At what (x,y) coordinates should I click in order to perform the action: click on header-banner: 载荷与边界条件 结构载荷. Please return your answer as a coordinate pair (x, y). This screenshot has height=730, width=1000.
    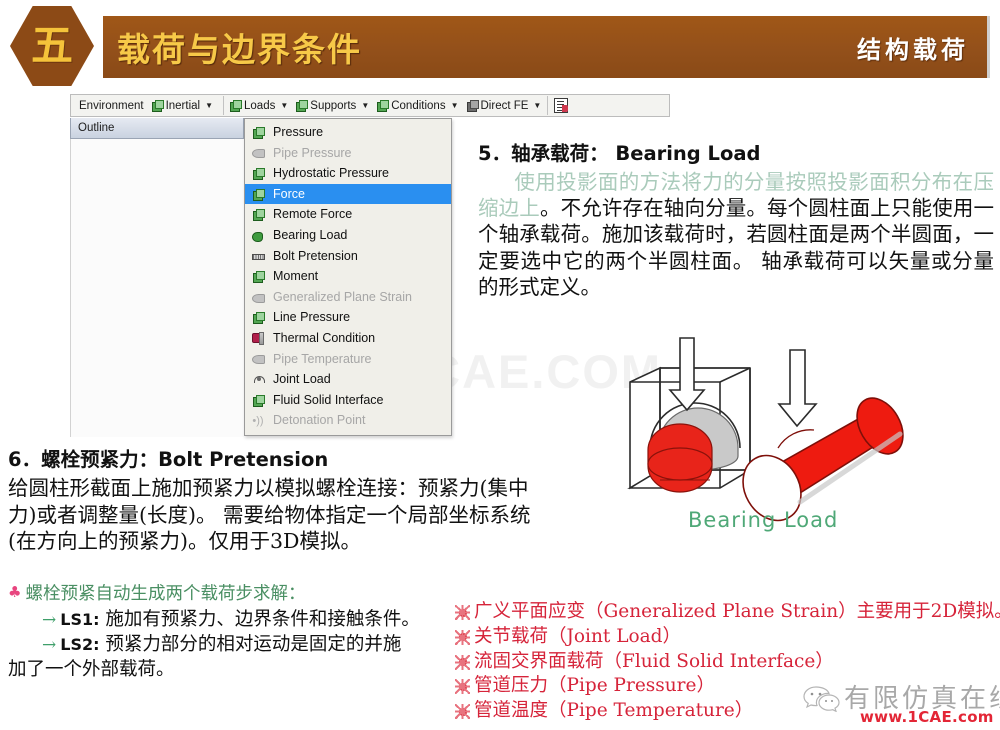
    Looking at the image, I should click on (546, 47).